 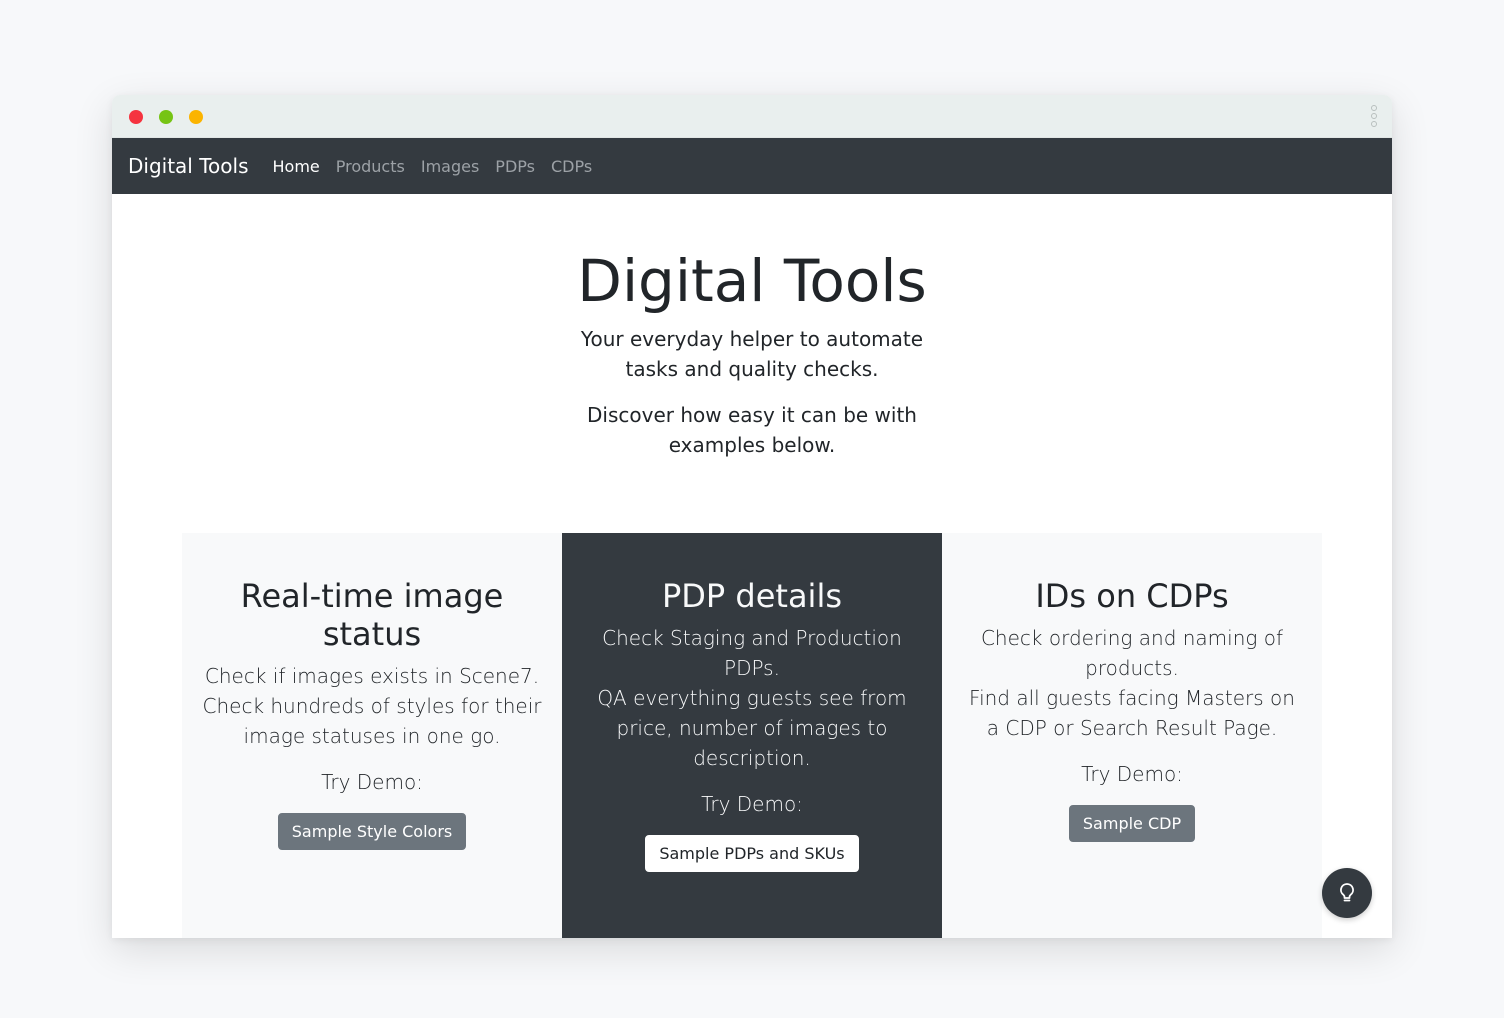 What do you see at coordinates (136, 117) in the screenshot?
I see `close-window-button` at bounding box center [136, 117].